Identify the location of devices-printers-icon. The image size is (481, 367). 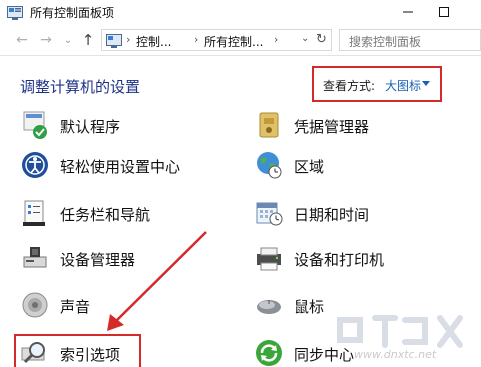
(269, 258).